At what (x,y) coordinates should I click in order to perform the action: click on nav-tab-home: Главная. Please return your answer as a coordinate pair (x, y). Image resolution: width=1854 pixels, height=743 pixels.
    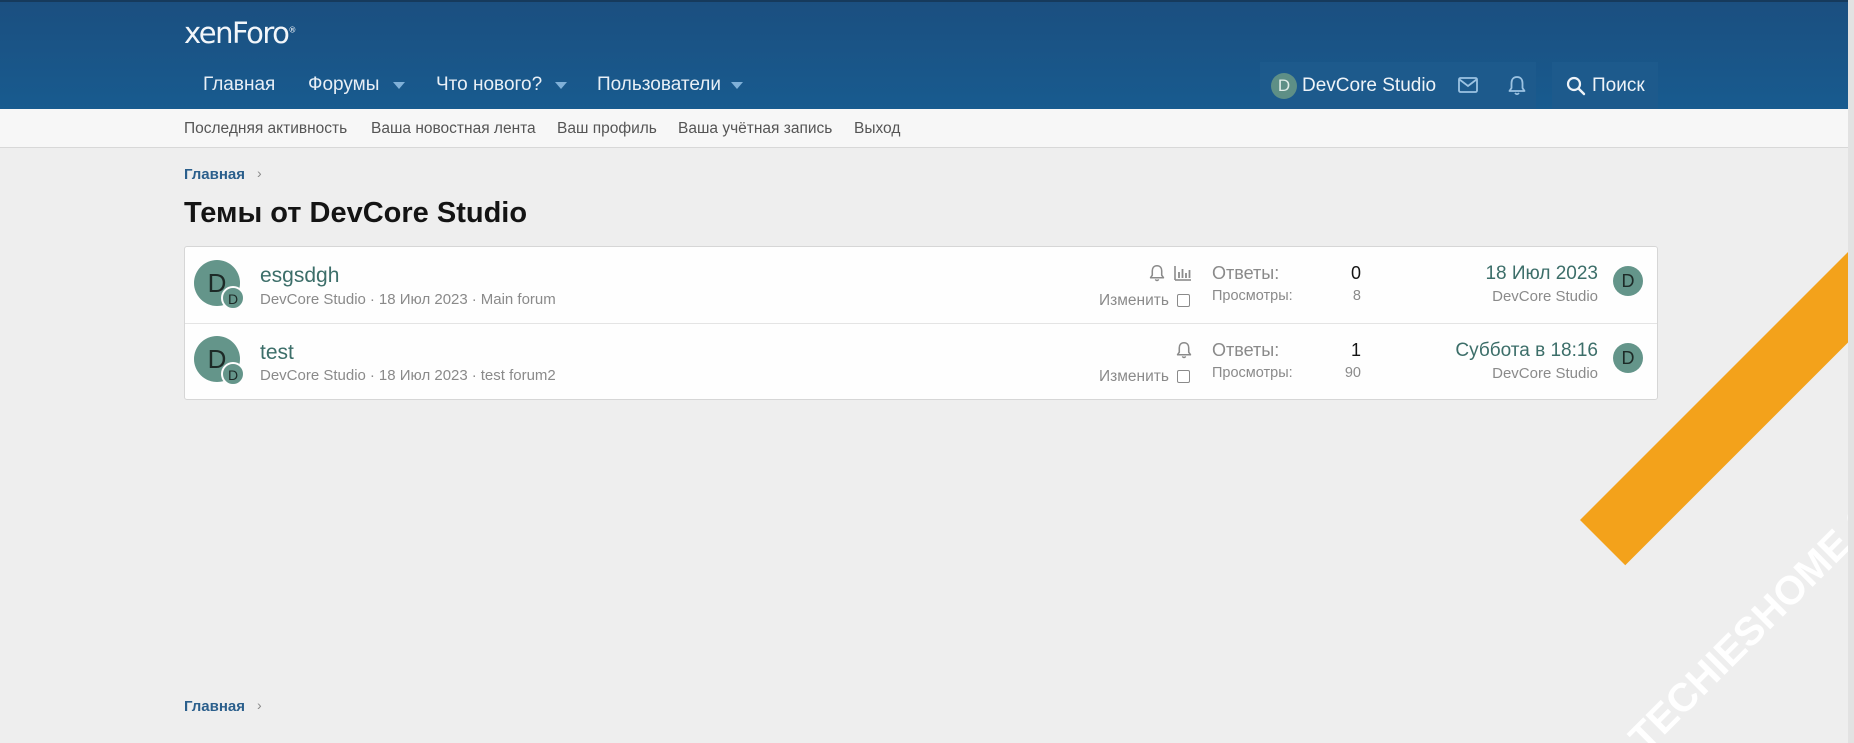
    Looking at the image, I should click on (239, 85).